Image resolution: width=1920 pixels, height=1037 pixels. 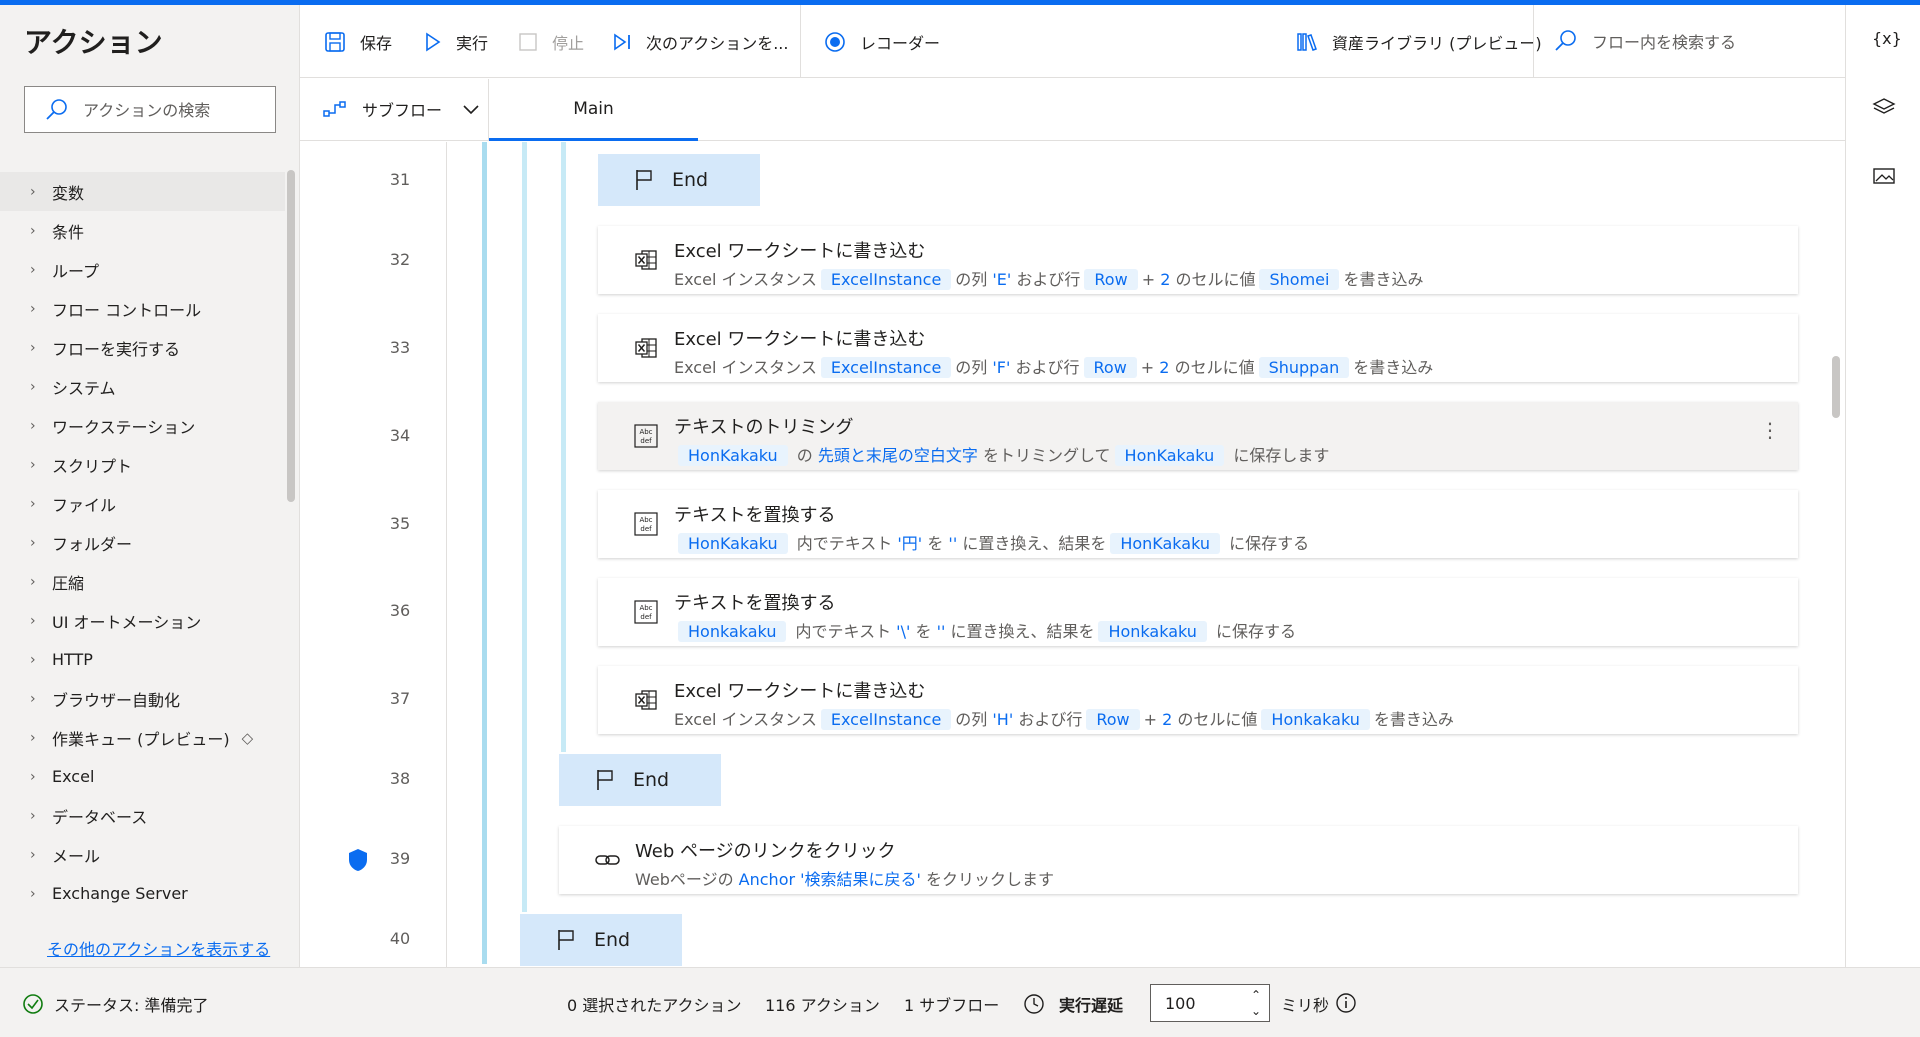 I want to click on actions-panel-scrollbar, so click(x=291, y=336).